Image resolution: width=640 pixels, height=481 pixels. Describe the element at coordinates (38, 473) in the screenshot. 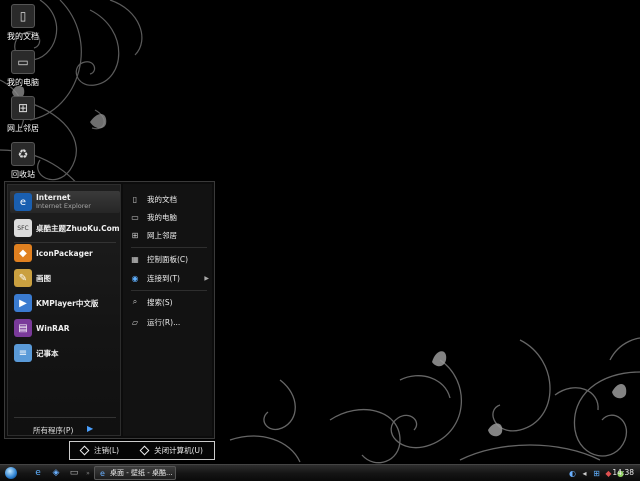

I see `quicklaunch-ie-icon: e` at that location.